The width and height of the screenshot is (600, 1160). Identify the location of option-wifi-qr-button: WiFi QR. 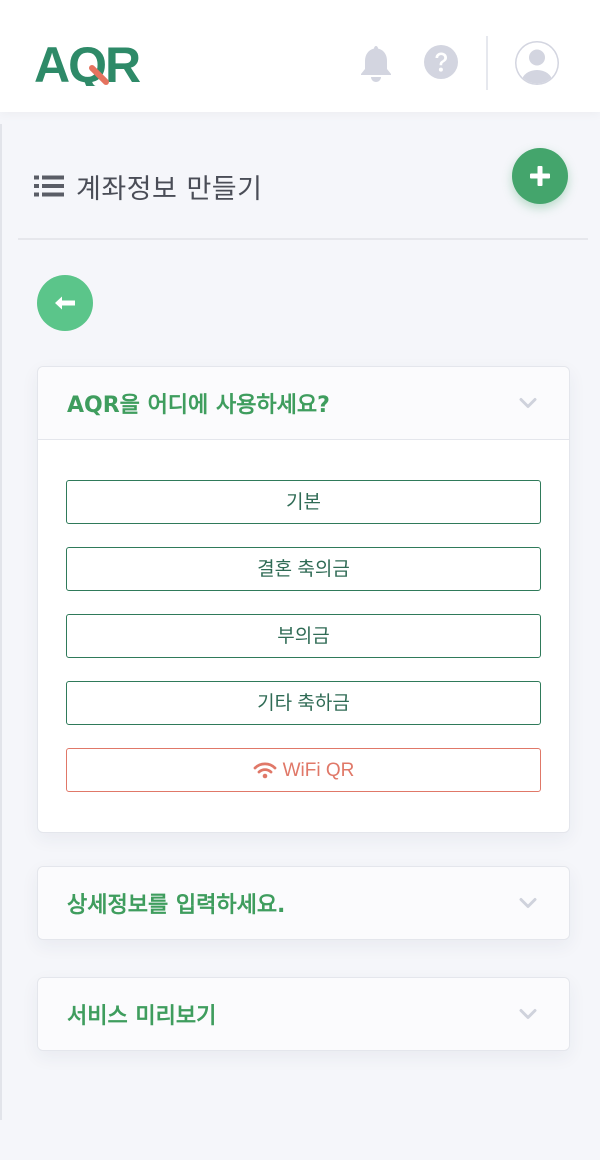
(303, 770).